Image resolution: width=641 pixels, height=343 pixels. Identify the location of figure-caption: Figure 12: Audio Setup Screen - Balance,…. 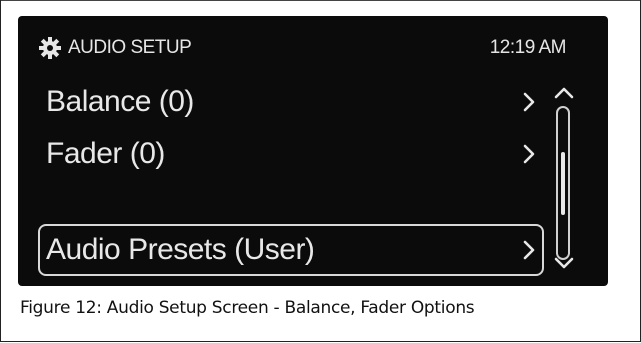
(247, 308).